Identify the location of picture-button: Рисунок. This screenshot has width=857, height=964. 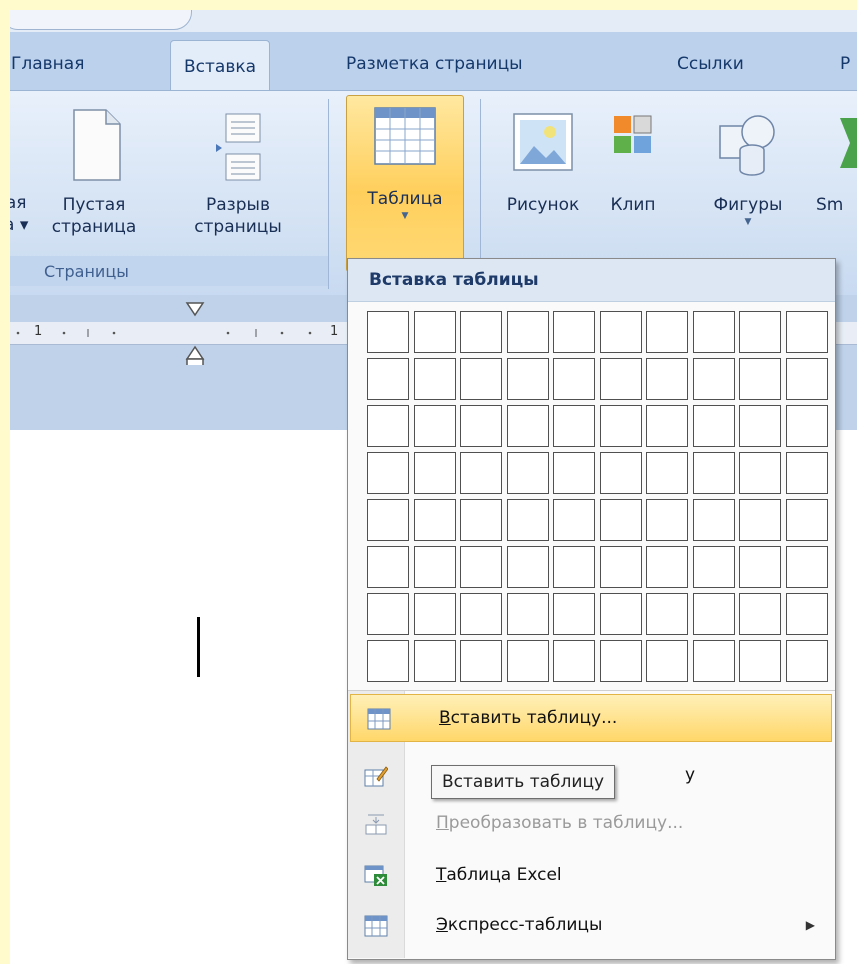
(543, 162).